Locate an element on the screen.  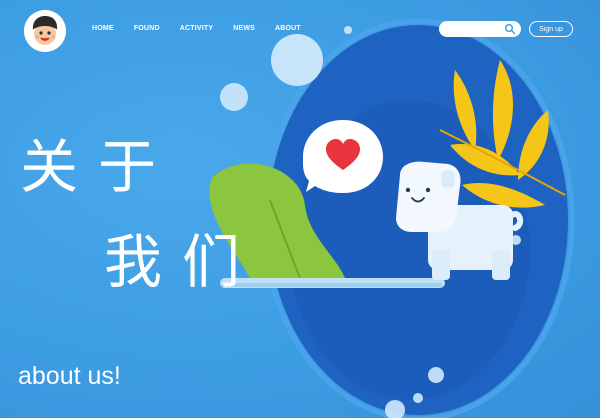
logo is located at coordinates (45, 31).